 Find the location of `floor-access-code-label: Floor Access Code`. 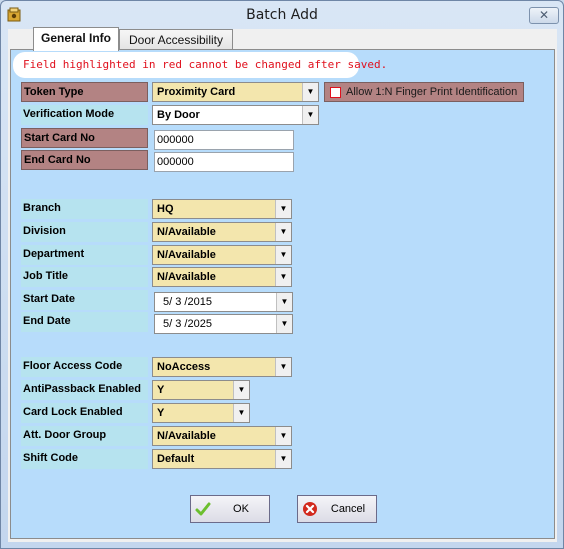

floor-access-code-label: Floor Access Code is located at coordinates (84, 367).